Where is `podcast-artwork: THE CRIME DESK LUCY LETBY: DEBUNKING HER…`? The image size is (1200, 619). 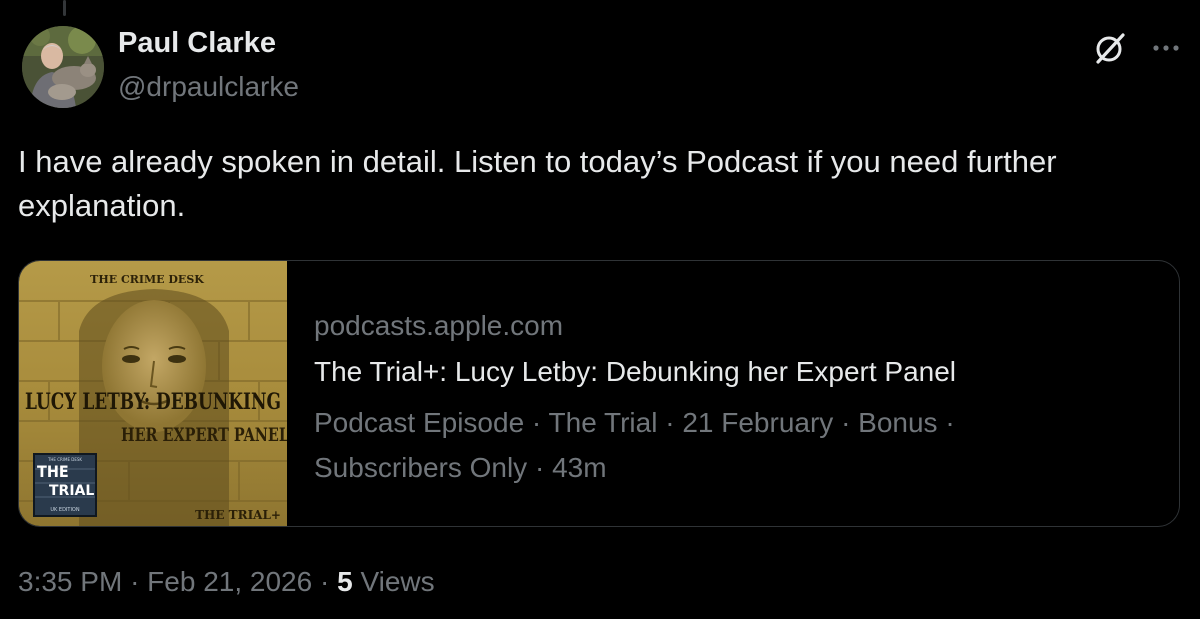
podcast-artwork: THE CRIME DESK LUCY LETBY: DEBUNKING HER… is located at coordinates (153, 393).